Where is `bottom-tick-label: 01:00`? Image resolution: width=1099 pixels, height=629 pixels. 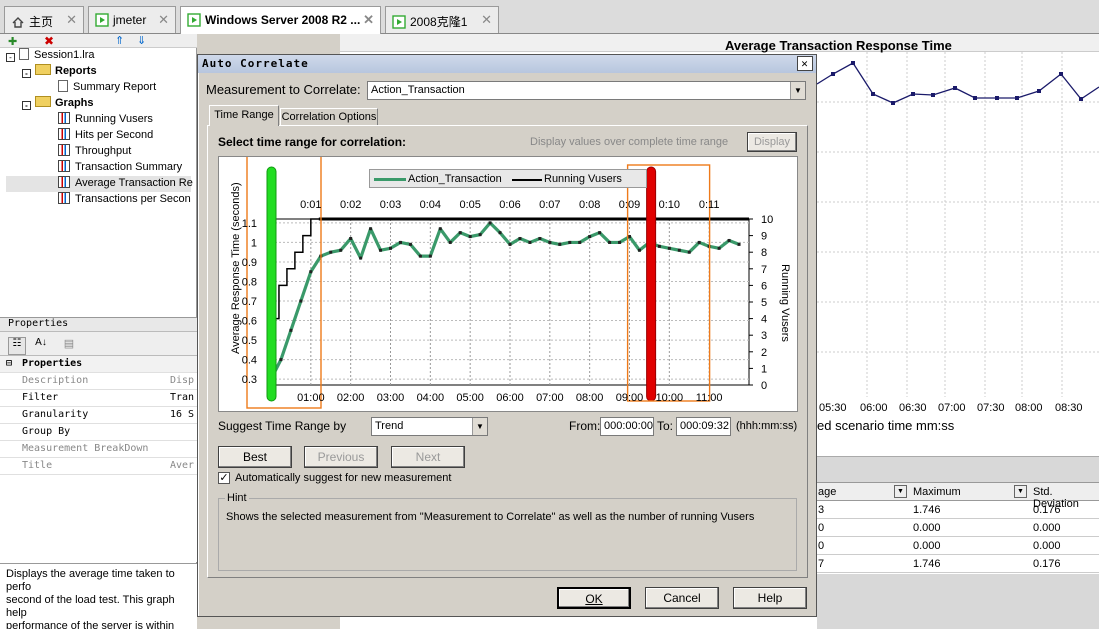
bottom-tick-label: 01:00 is located at coordinates (311, 398).